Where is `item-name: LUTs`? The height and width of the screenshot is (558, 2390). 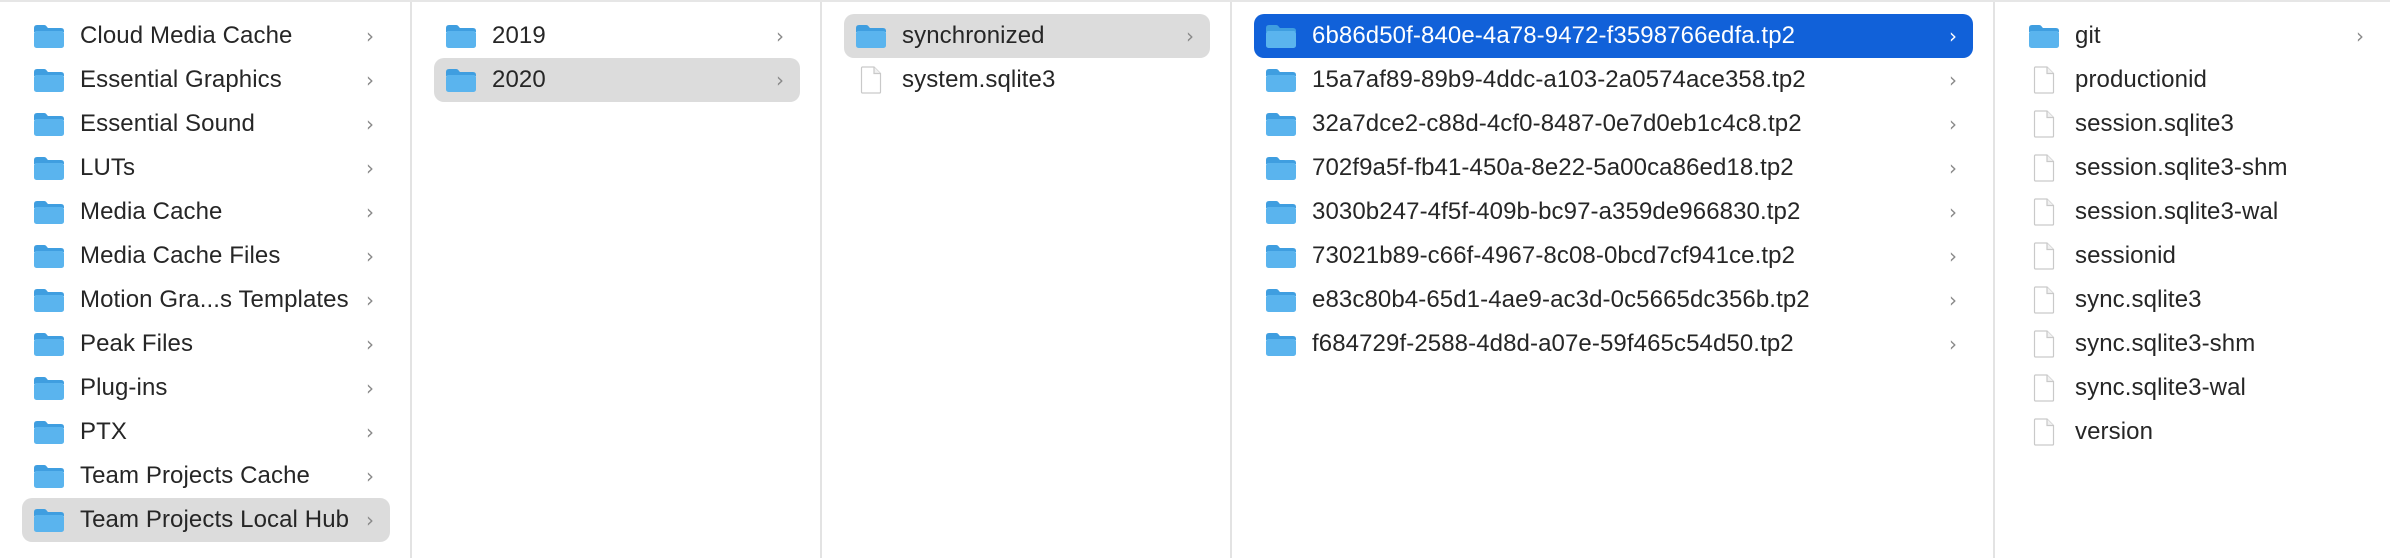 item-name: LUTs is located at coordinates (108, 167).